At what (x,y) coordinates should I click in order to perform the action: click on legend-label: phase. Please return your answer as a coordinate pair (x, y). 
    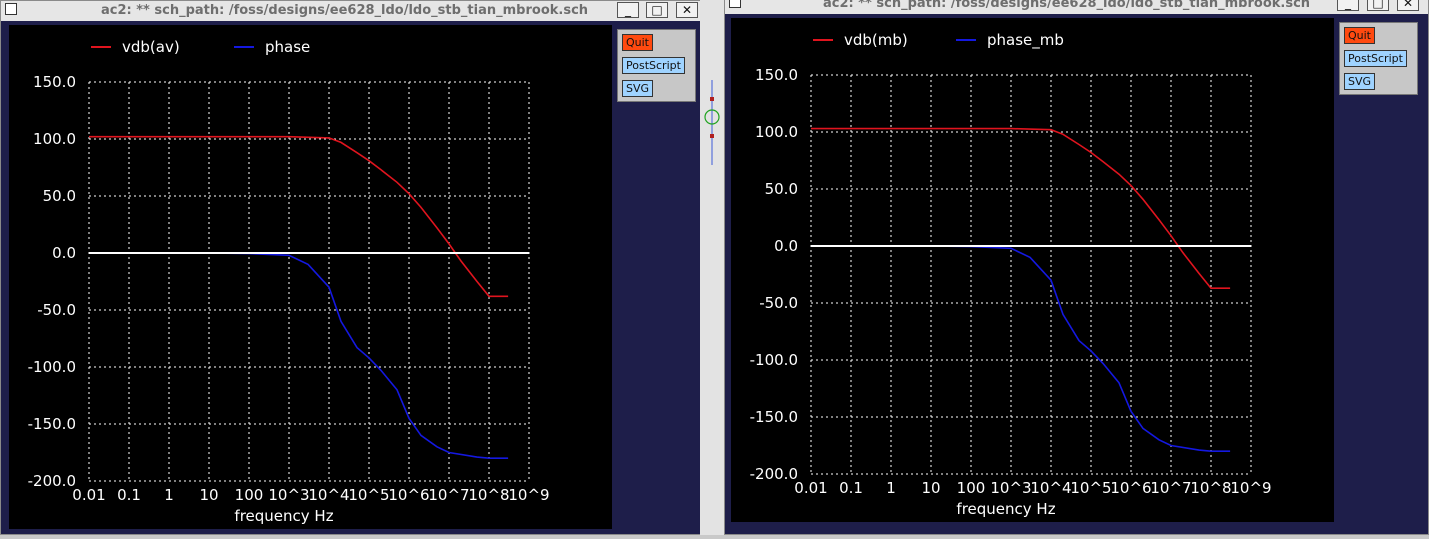
    Looking at the image, I should click on (287, 47).